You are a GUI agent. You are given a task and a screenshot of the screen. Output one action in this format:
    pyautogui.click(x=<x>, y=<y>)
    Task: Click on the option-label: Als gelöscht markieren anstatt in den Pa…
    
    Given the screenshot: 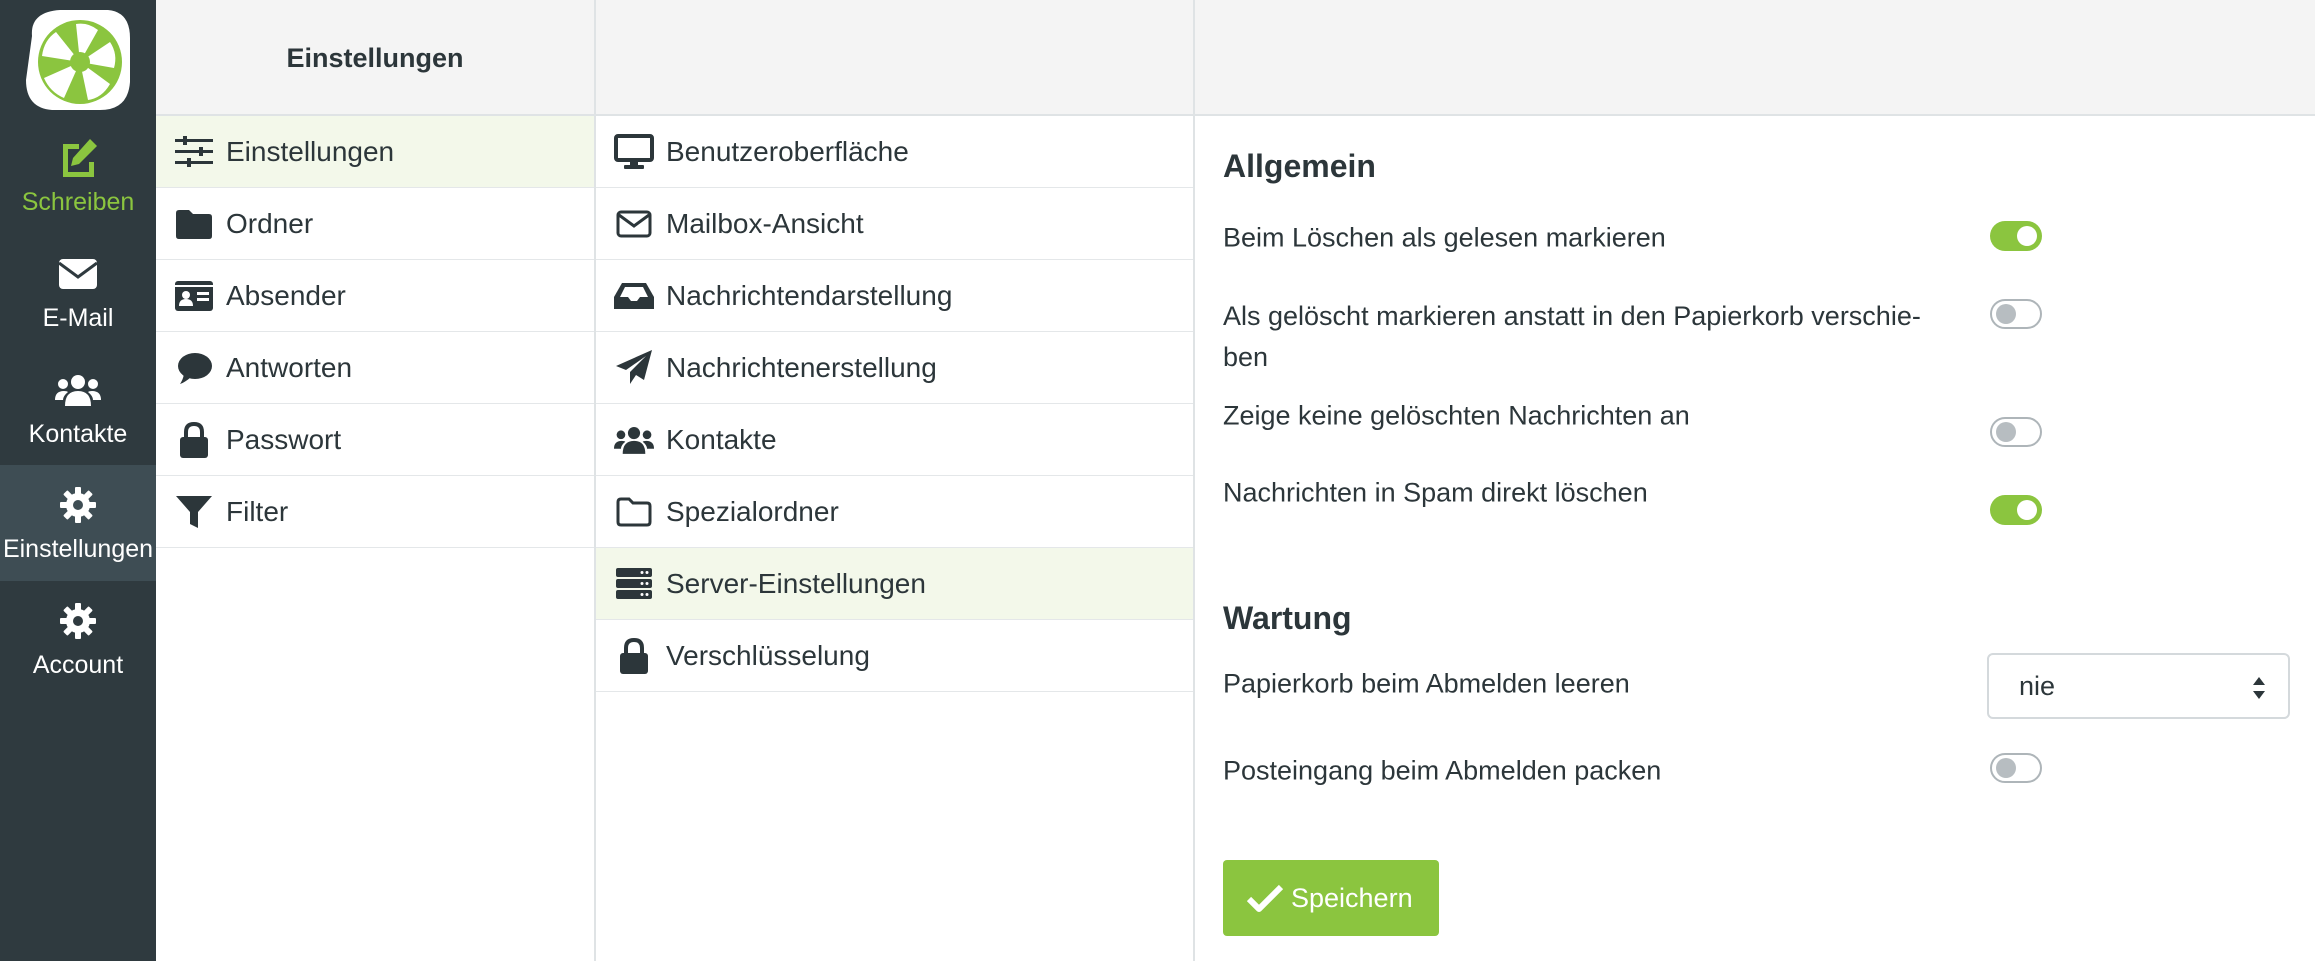 What is the action you would take?
    pyautogui.click(x=1583, y=337)
    